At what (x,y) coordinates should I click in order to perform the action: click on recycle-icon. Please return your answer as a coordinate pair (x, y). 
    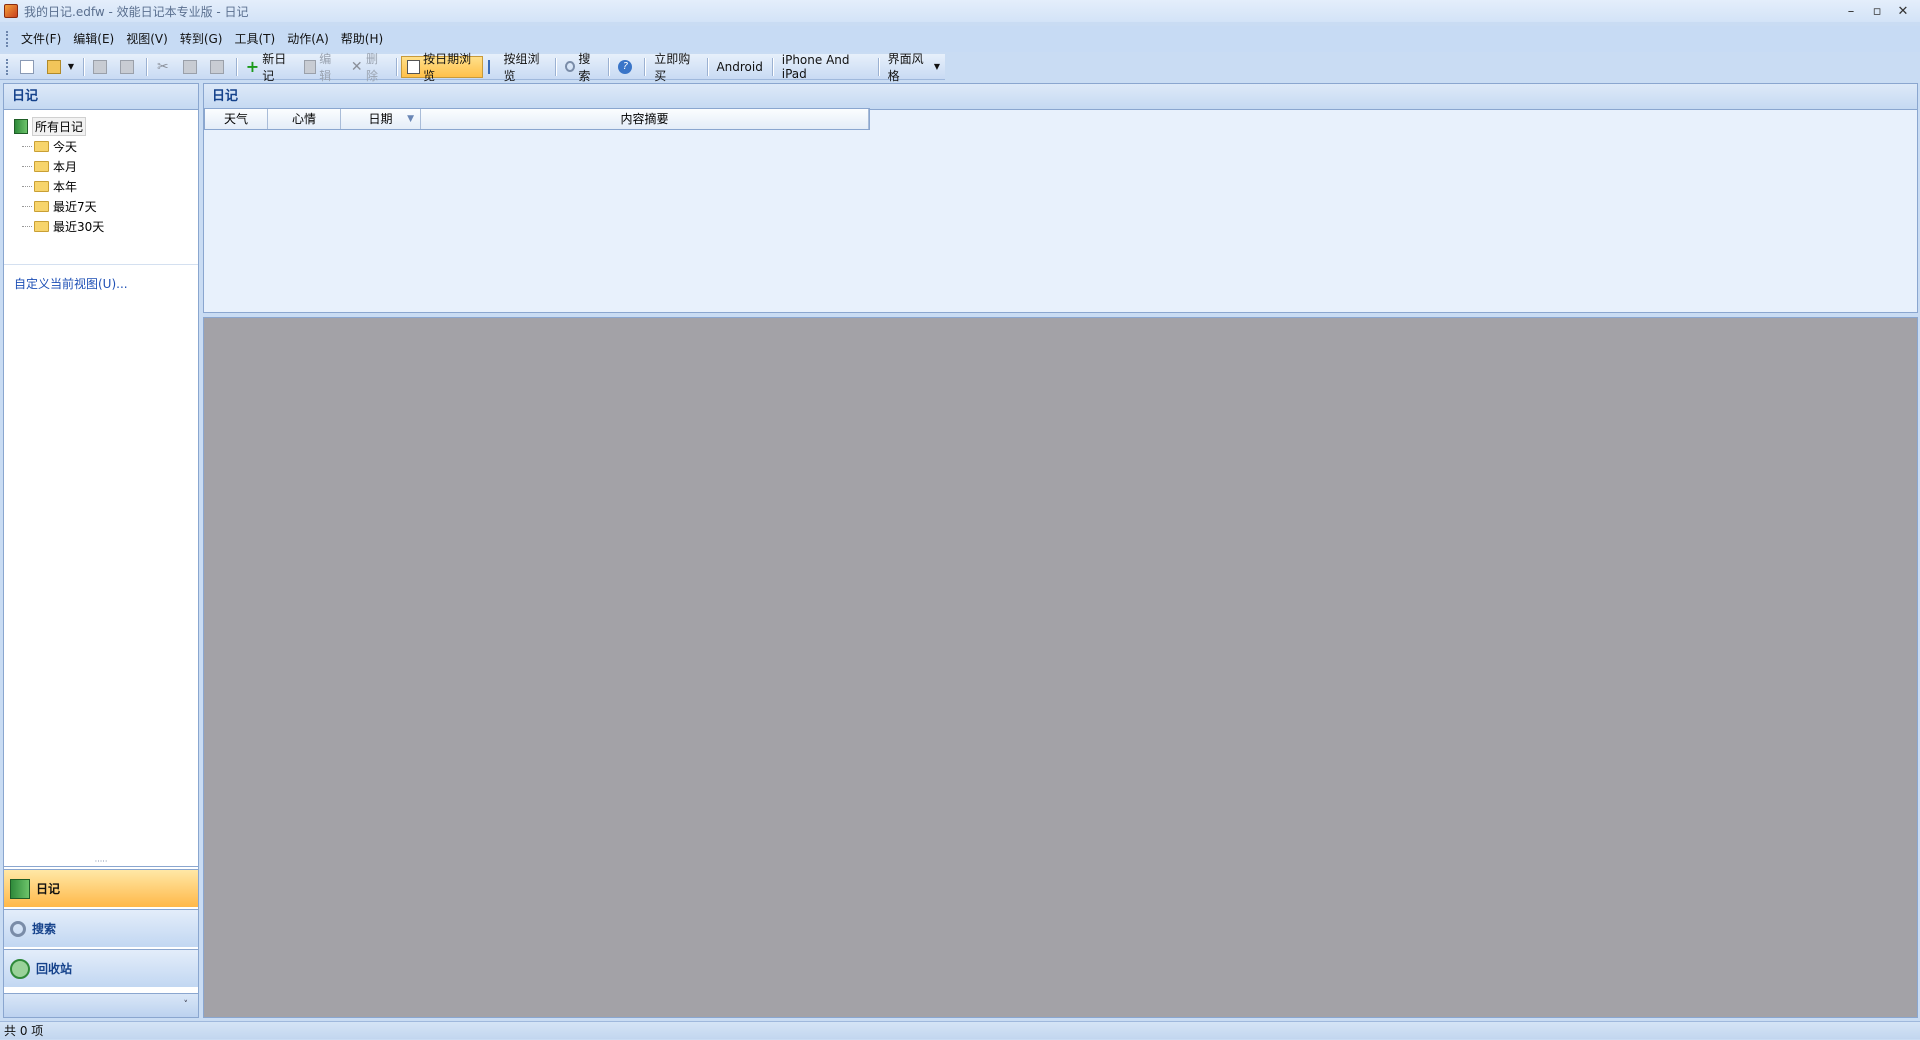
    Looking at the image, I should click on (20, 968).